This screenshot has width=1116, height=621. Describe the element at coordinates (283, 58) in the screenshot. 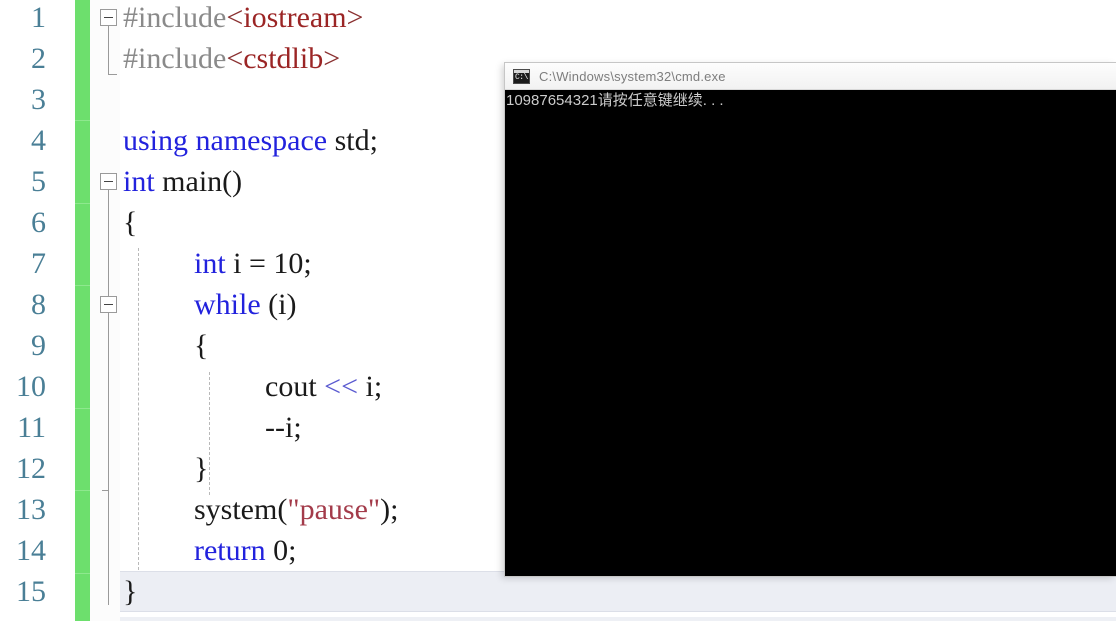

I see `code-token-inc: cstdlib` at that location.